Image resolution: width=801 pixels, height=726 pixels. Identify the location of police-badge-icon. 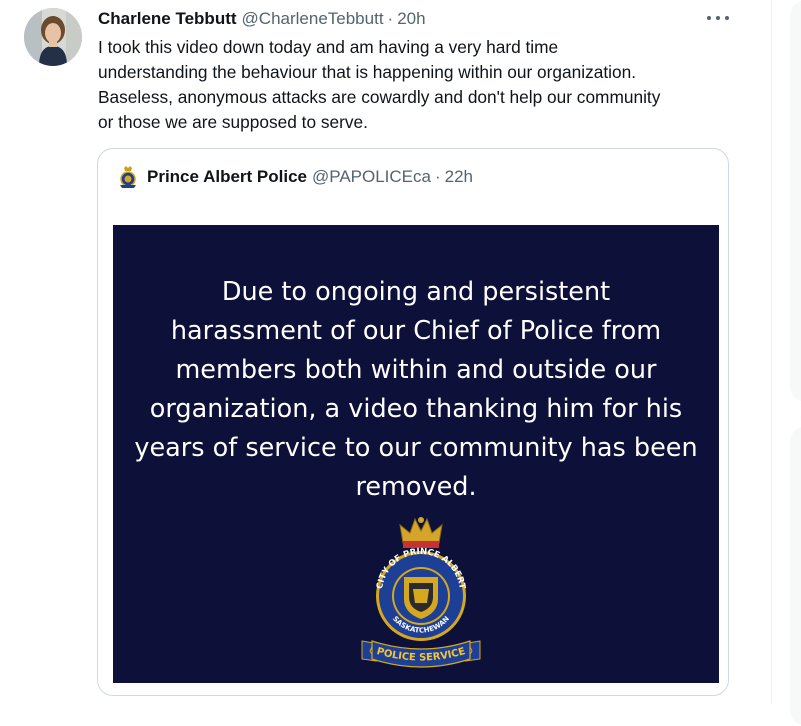
(128, 177).